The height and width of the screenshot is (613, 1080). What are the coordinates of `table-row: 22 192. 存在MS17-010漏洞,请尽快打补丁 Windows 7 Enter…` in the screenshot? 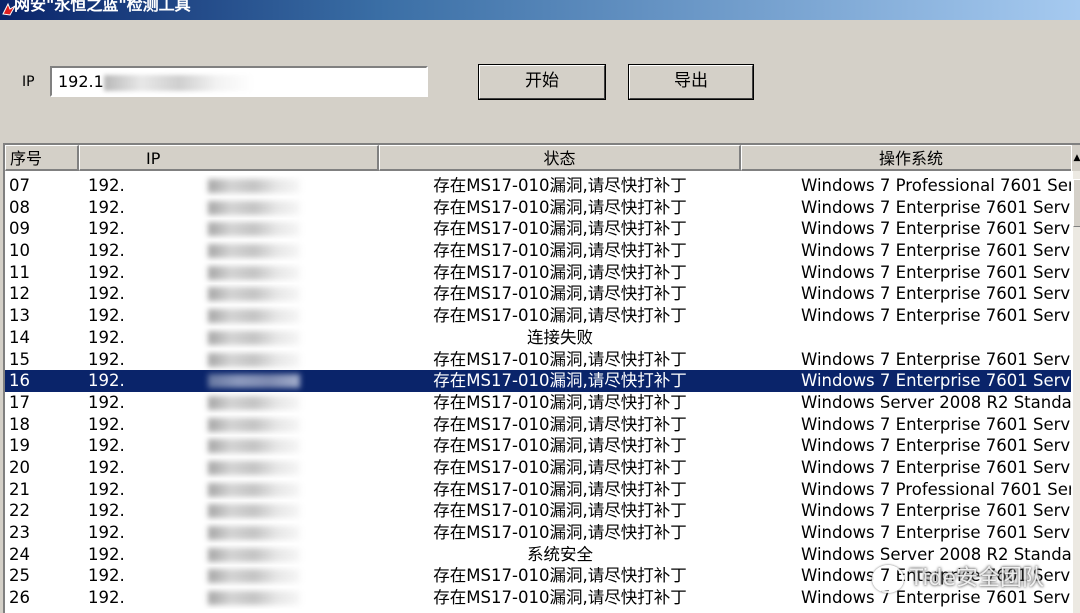 It's located at (538, 511).